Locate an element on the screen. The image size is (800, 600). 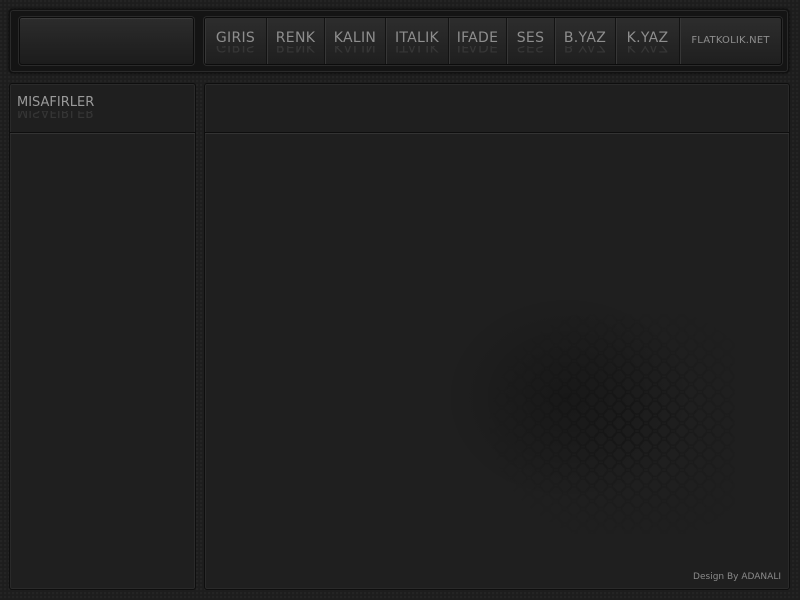
nav-item-giris: GIRIS GIRIS is located at coordinates (236, 41).